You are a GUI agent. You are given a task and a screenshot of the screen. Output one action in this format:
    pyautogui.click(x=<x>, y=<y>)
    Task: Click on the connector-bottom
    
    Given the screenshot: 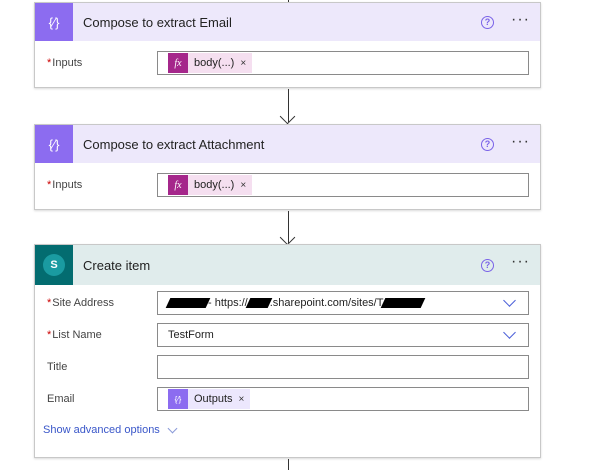 What is the action you would take?
    pyautogui.click(x=288, y=464)
    